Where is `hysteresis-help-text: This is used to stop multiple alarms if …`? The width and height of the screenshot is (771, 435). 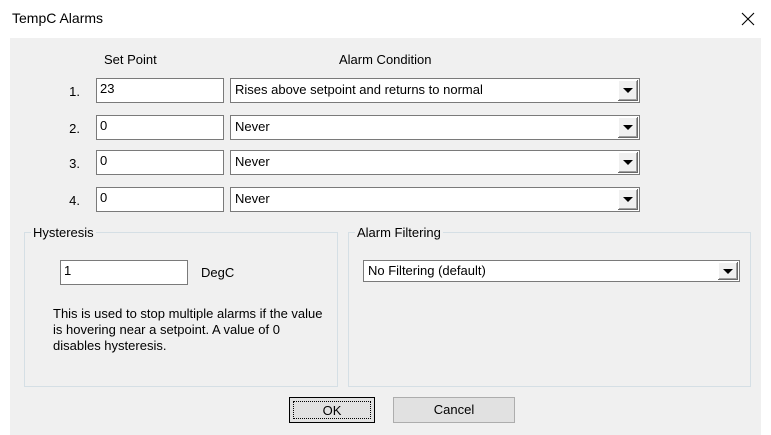 hysteresis-help-text: This is used to stop multiple alarms if … is located at coordinates (188, 329).